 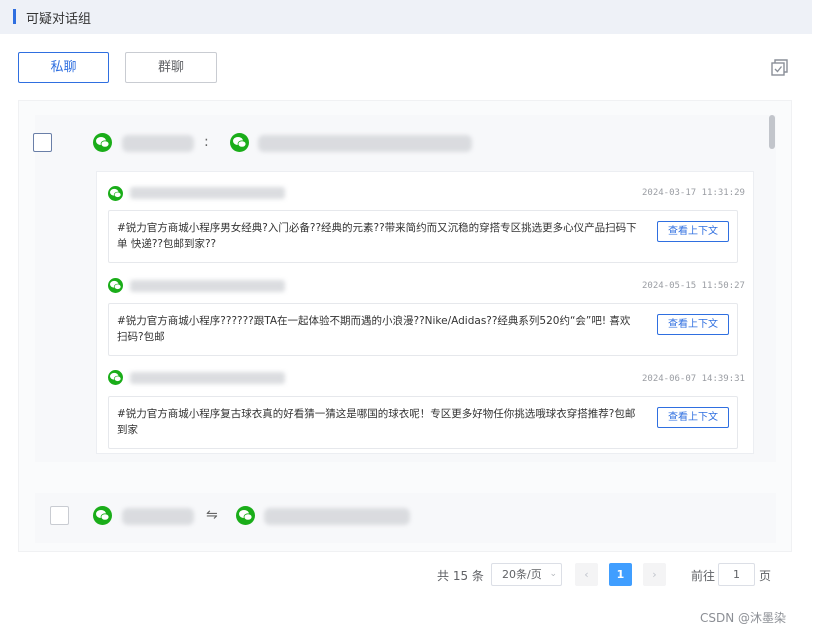 I want to click on goto-page-input: 1, so click(x=736, y=574).